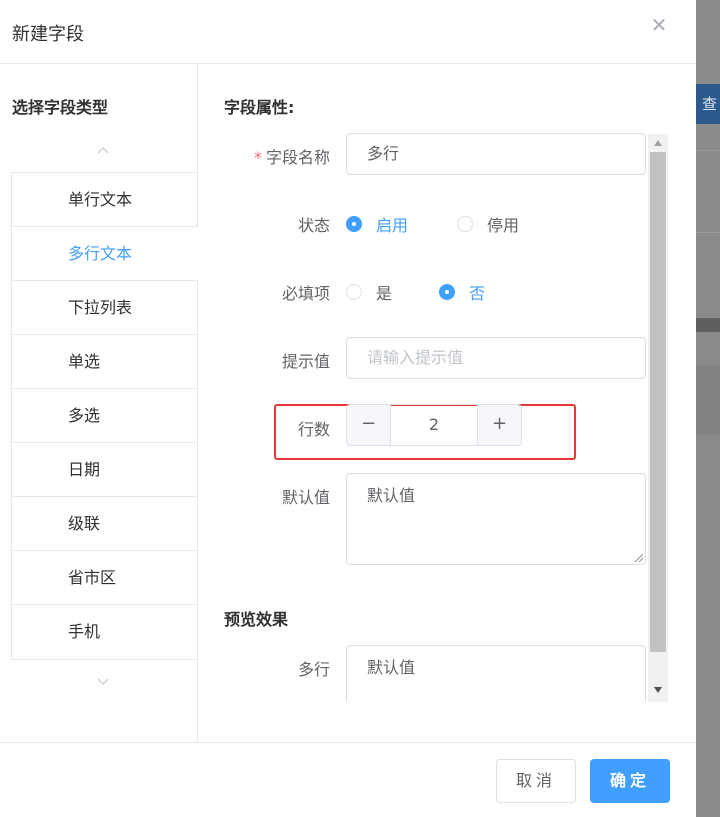 This screenshot has width=720, height=817. I want to click on preview-textarea: 默认值, so click(496, 673).